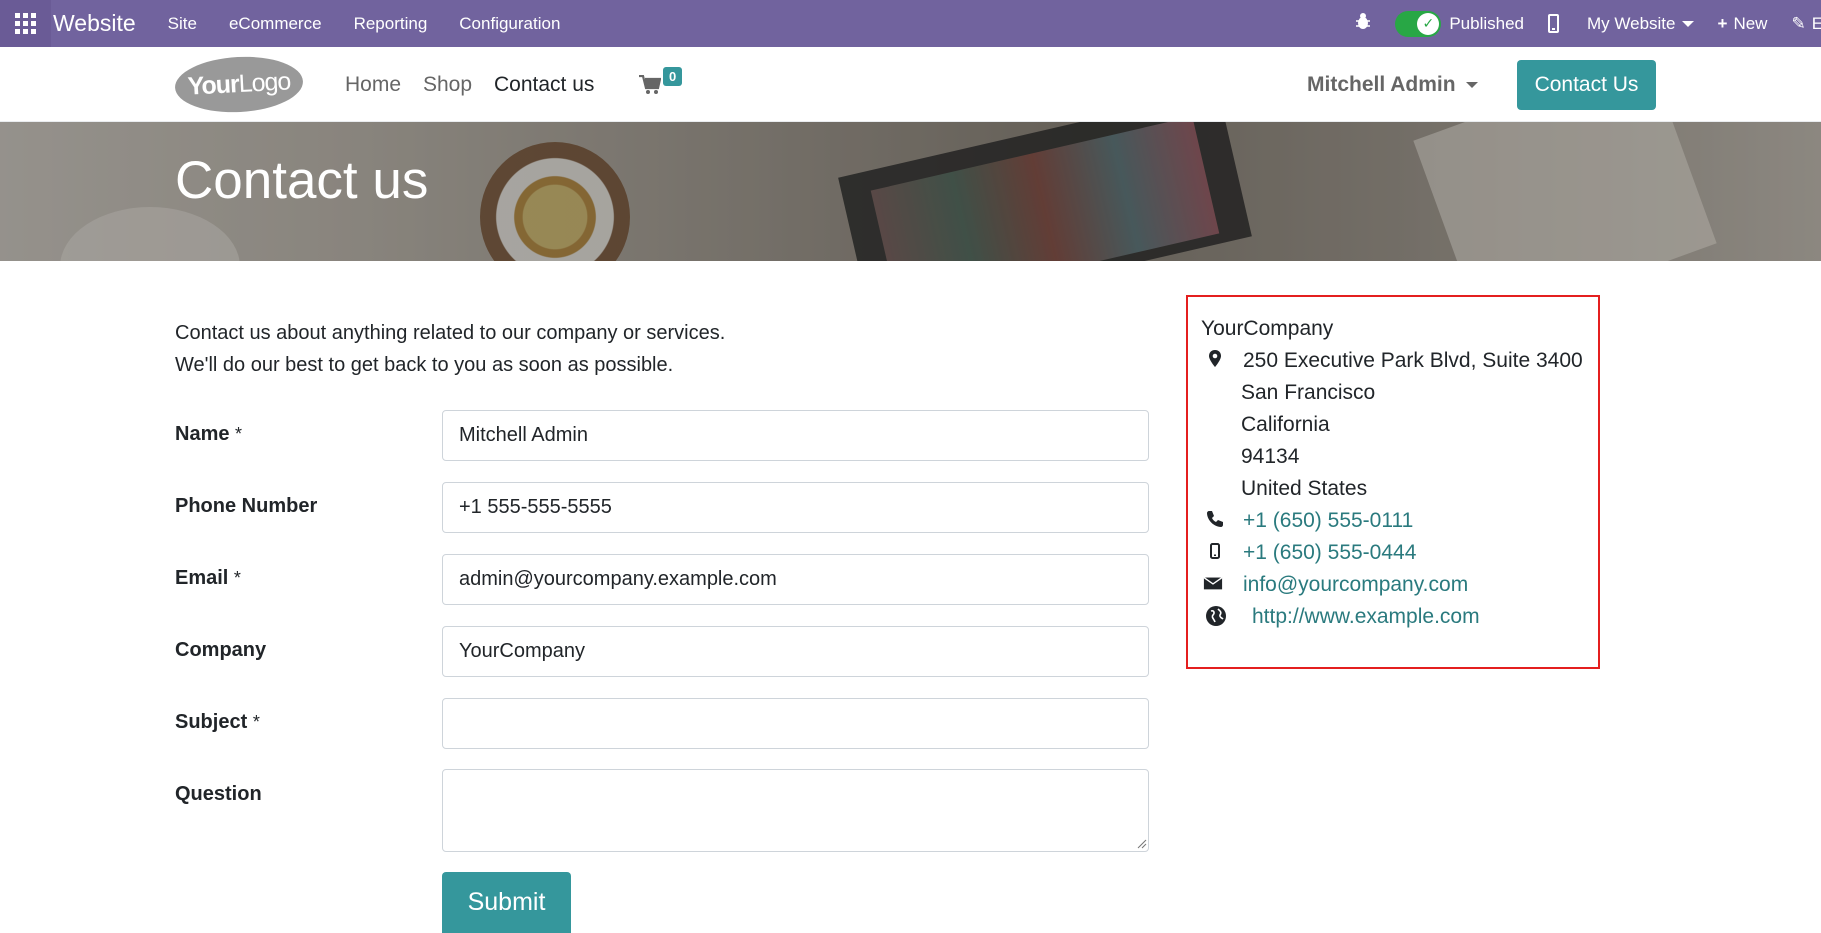  Describe the element at coordinates (447, 85) in the screenshot. I see `nav-shop: Shop` at that location.